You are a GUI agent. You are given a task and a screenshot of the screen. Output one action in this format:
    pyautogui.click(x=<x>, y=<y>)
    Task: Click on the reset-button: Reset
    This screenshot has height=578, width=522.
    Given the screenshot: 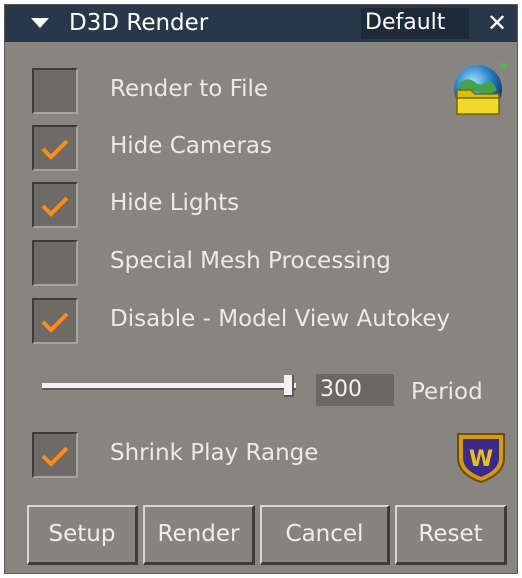 What is the action you would take?
    pyautogui.click(x=451, y=535)
    